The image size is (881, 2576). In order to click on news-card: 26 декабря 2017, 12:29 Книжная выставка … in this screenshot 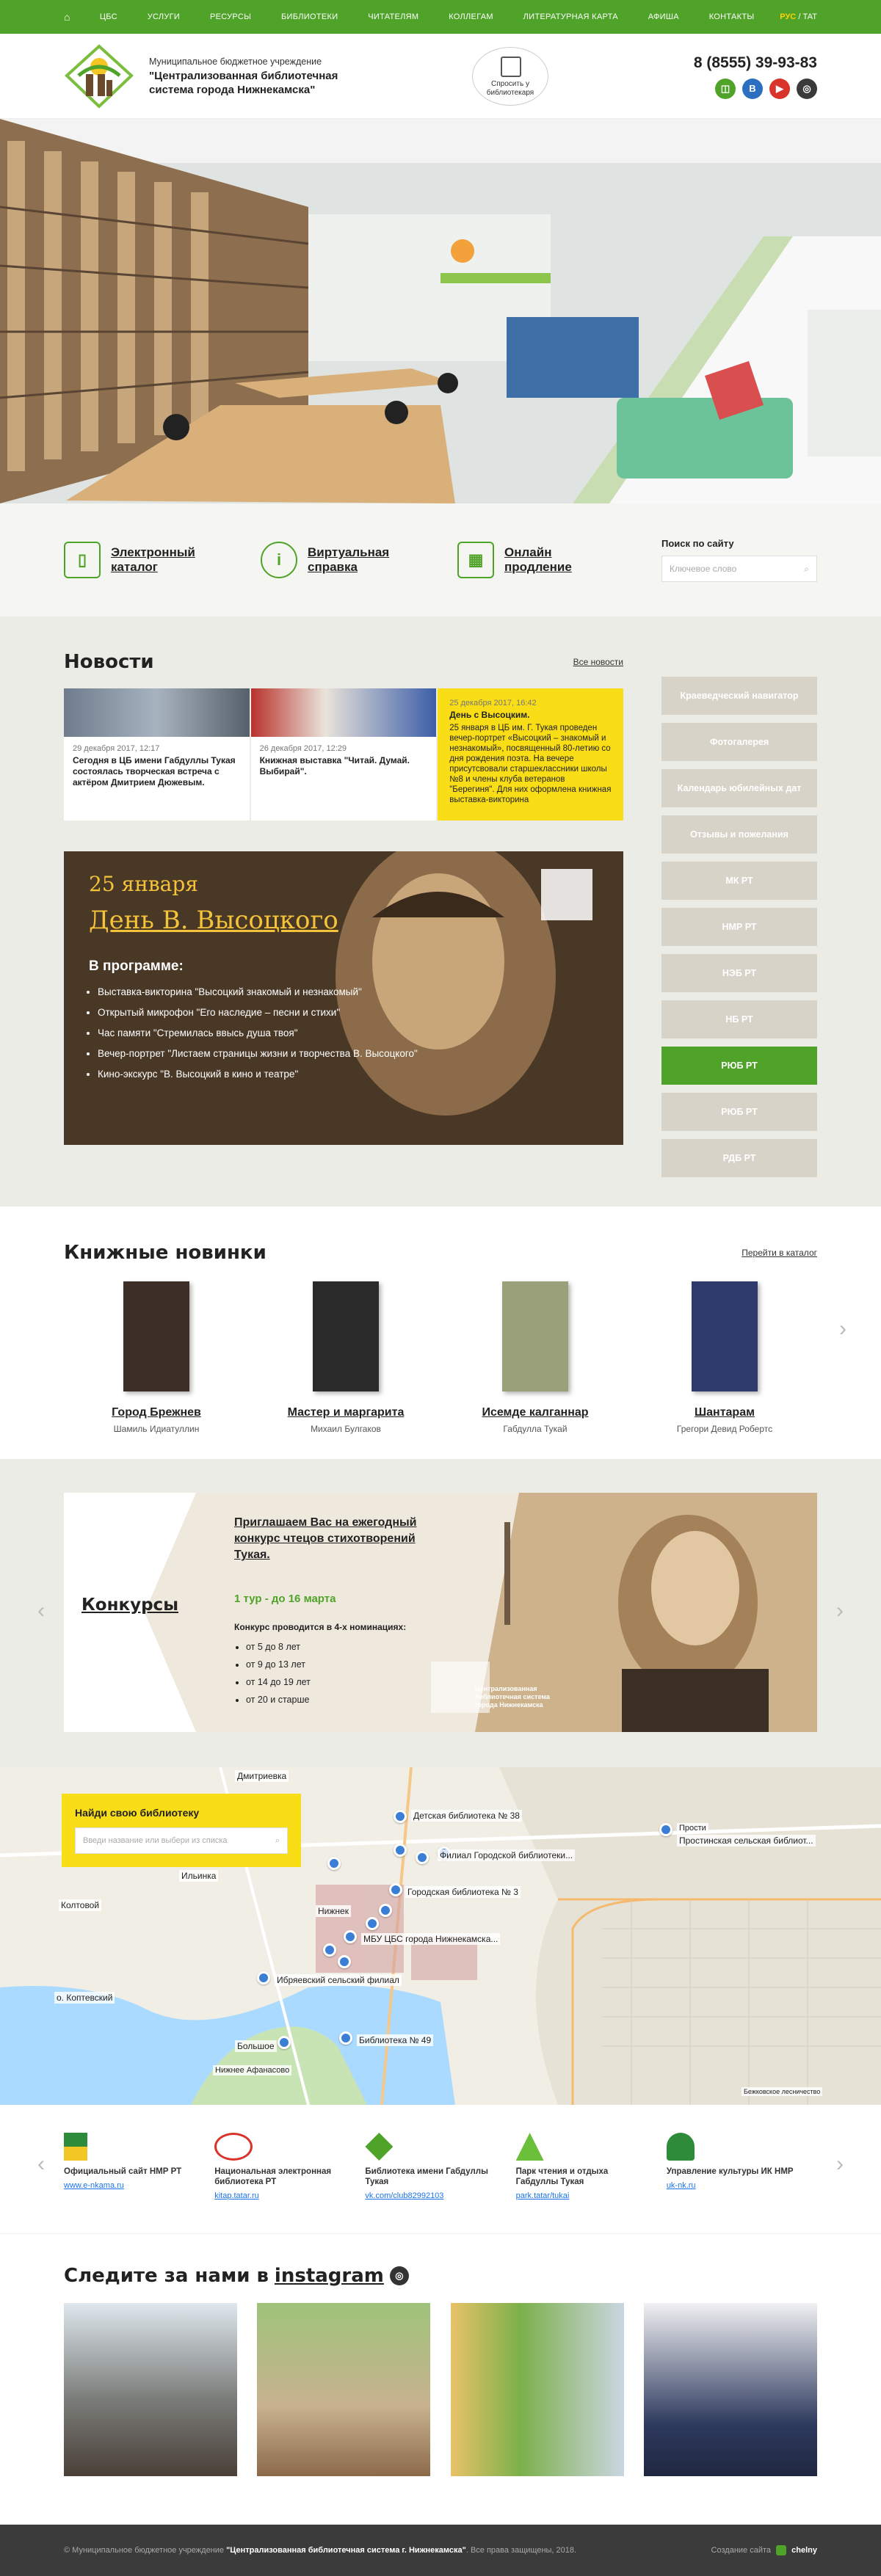, I will do `click(343, 754)`.